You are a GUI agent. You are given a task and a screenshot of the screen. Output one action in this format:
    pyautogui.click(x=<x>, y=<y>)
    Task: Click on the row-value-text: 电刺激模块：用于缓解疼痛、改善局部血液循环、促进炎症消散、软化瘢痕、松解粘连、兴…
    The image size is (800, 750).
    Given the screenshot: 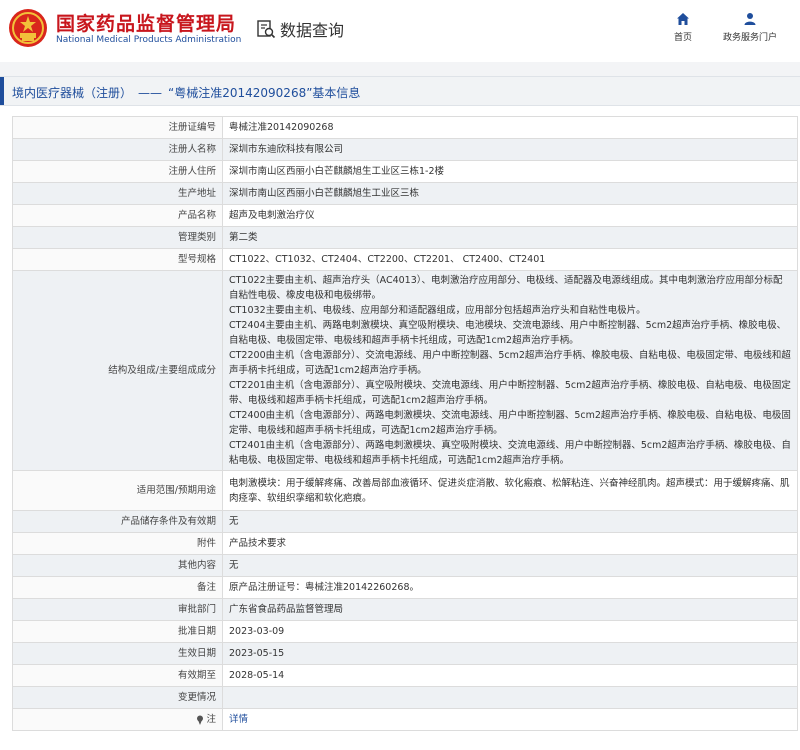 What is the action you would take?
    pyautogui.click(x=509, y=490)
    